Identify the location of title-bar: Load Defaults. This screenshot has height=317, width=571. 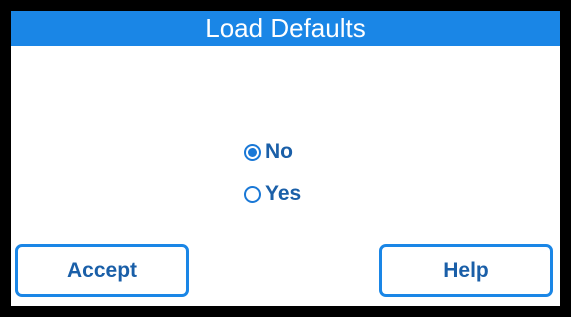
(285, 28).